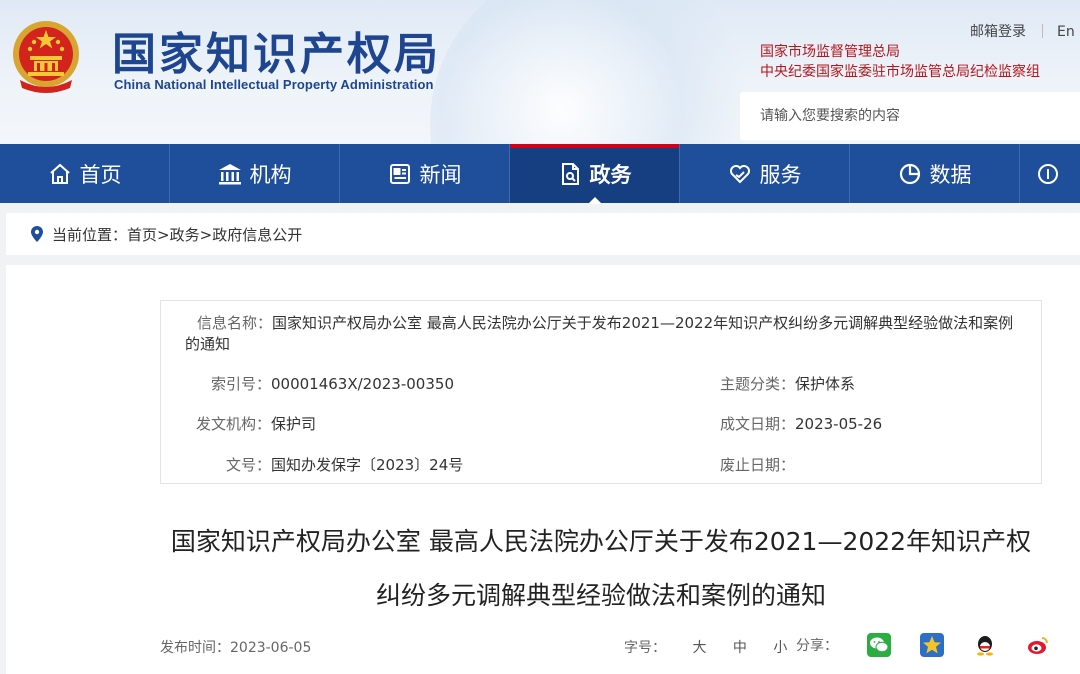 This screenshot has height=674, width=1080. Describe the element at coordinates (399, 173) in the screenshot. I see `news-icon` at that location.